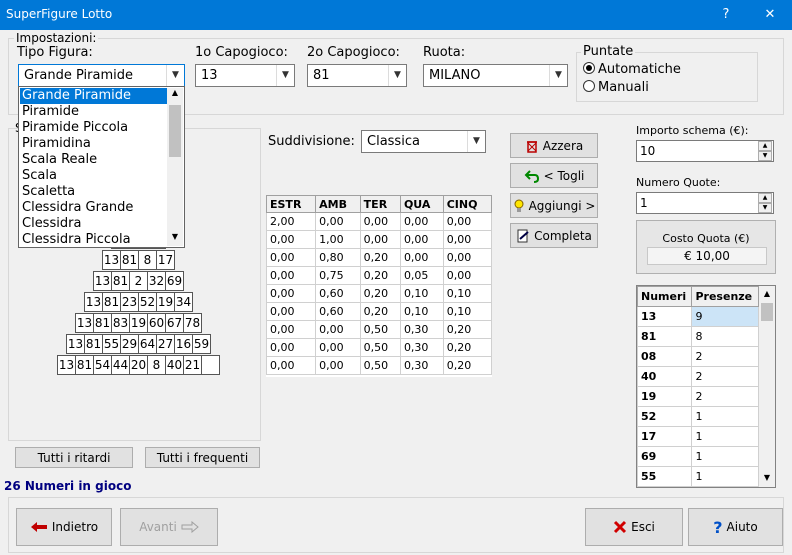  Describe the element at coordinates (665, 316) in the screenshot. I see `table-cell: 13` at that location.